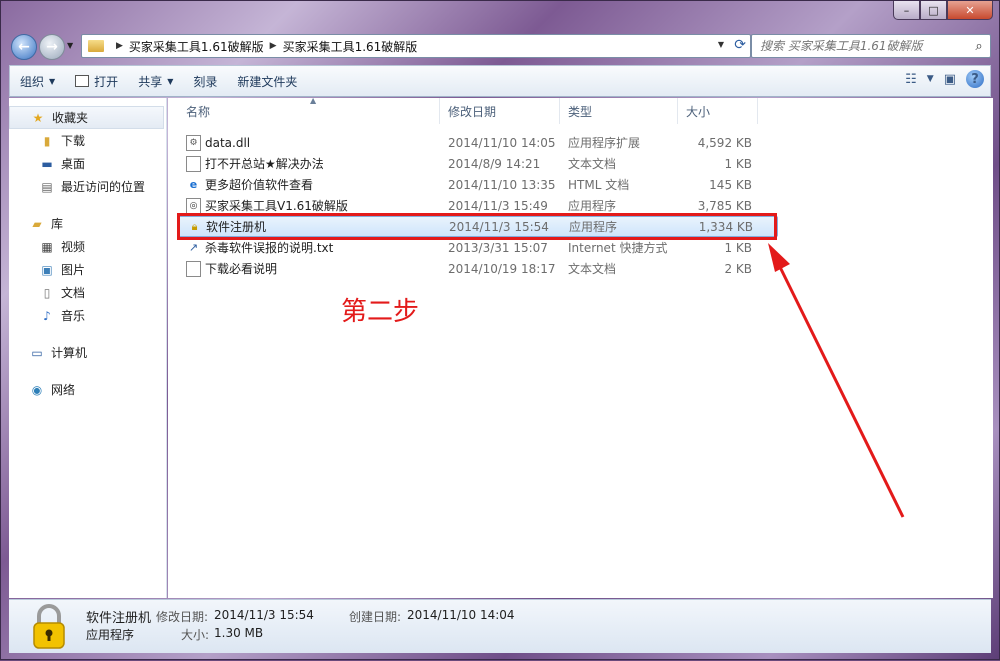 This screenshot has width=1000, height=661. What do you see at coordinates (494, 163) in the screenshot?
I see `file-modified: 2014/8/9 14:21` at bounding box center [494, 163].